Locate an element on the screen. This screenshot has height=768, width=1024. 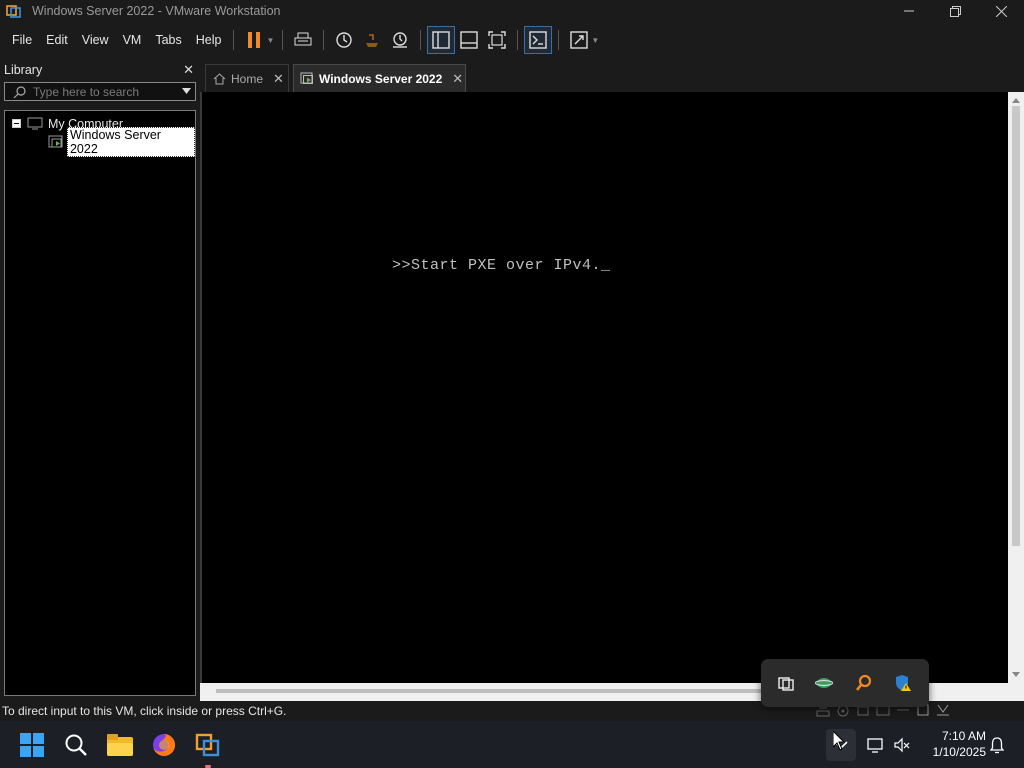
snapshot-icon is located at coordinates (344, 40).